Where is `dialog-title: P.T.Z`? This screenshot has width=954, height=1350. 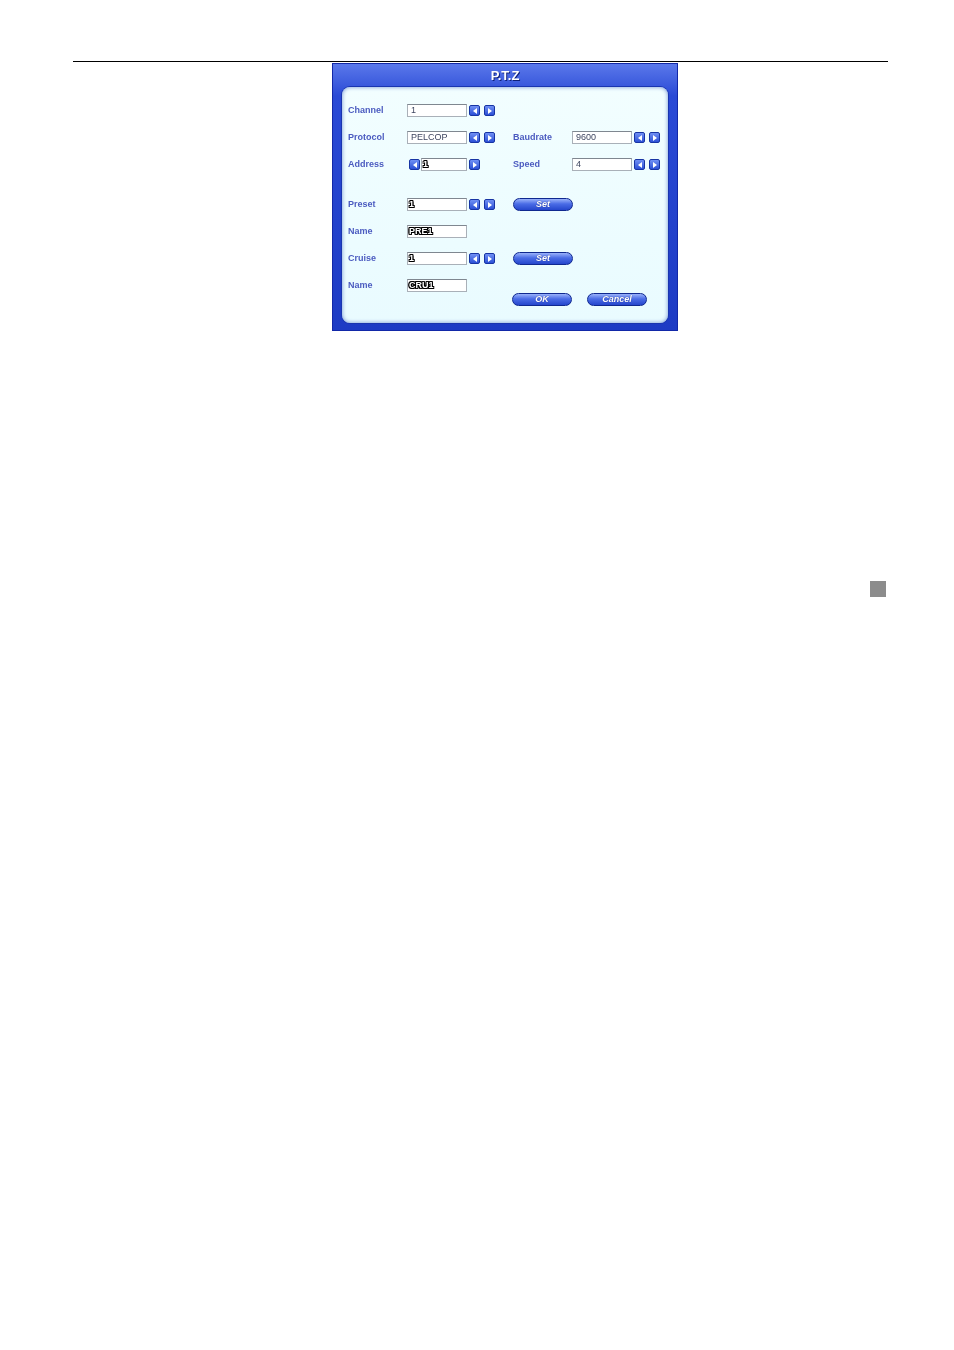
dialog-title: P.T.Z is located at coordinates (505, 75).